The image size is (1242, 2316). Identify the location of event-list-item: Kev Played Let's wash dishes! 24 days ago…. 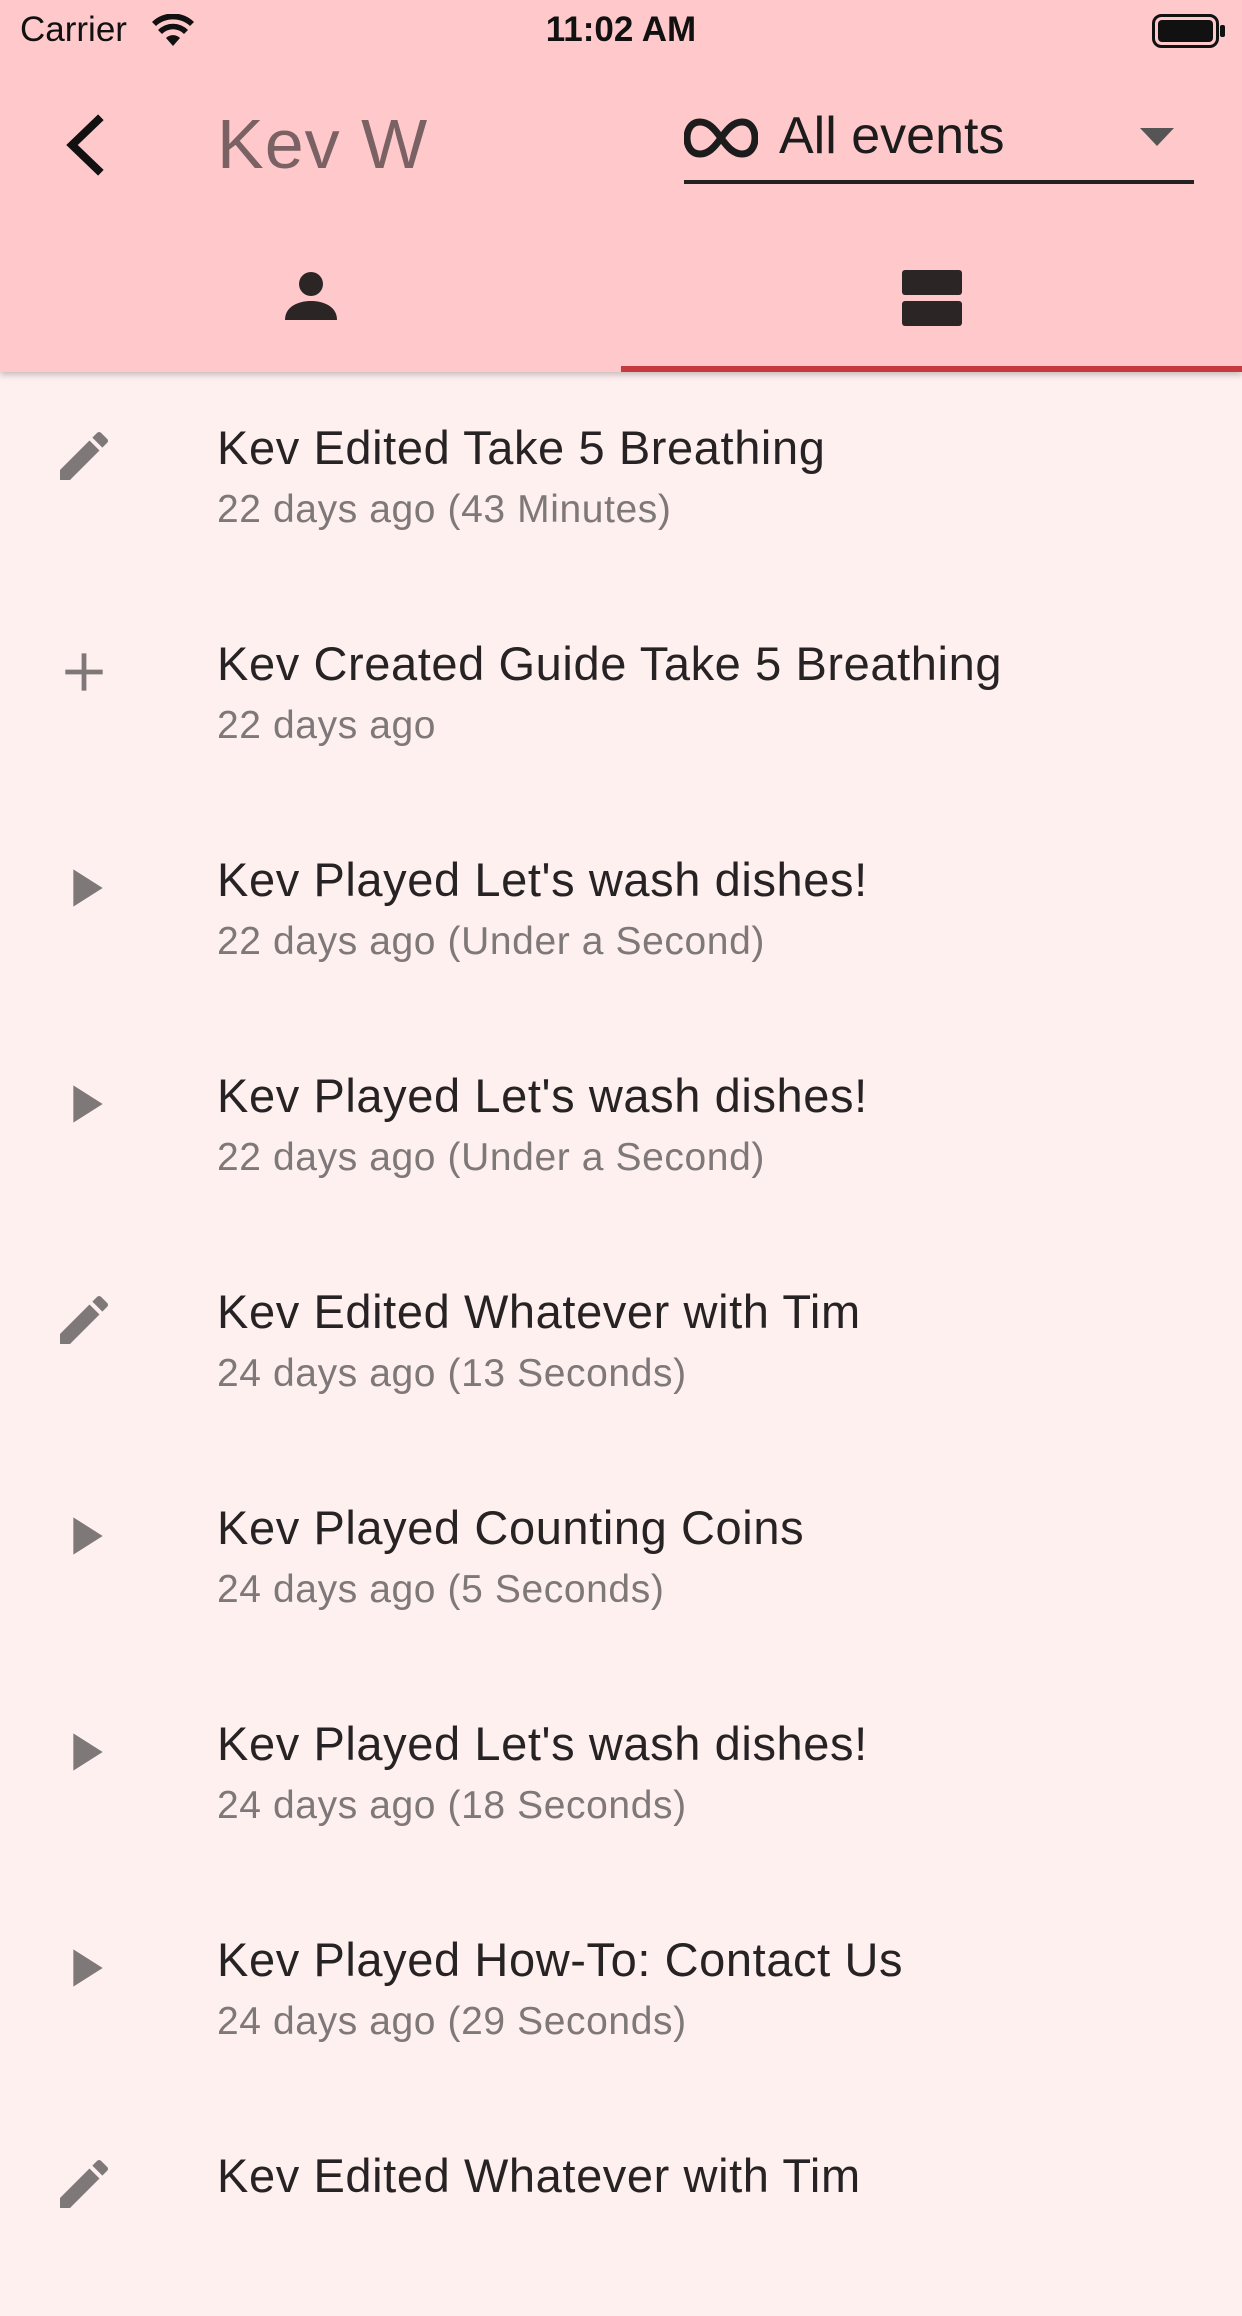
(621, 1776).